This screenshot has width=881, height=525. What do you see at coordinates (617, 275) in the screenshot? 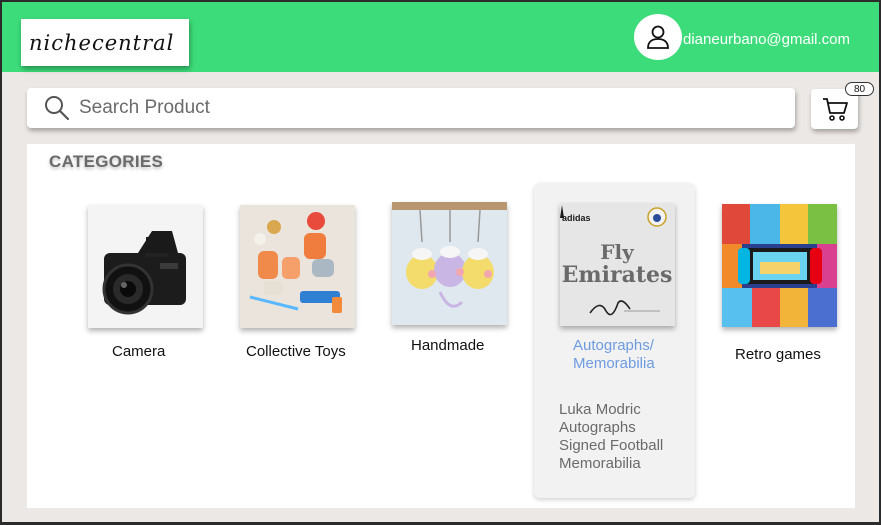
I see `image-sponsor-line-2: Emirates` at bounding box center [617, 275].